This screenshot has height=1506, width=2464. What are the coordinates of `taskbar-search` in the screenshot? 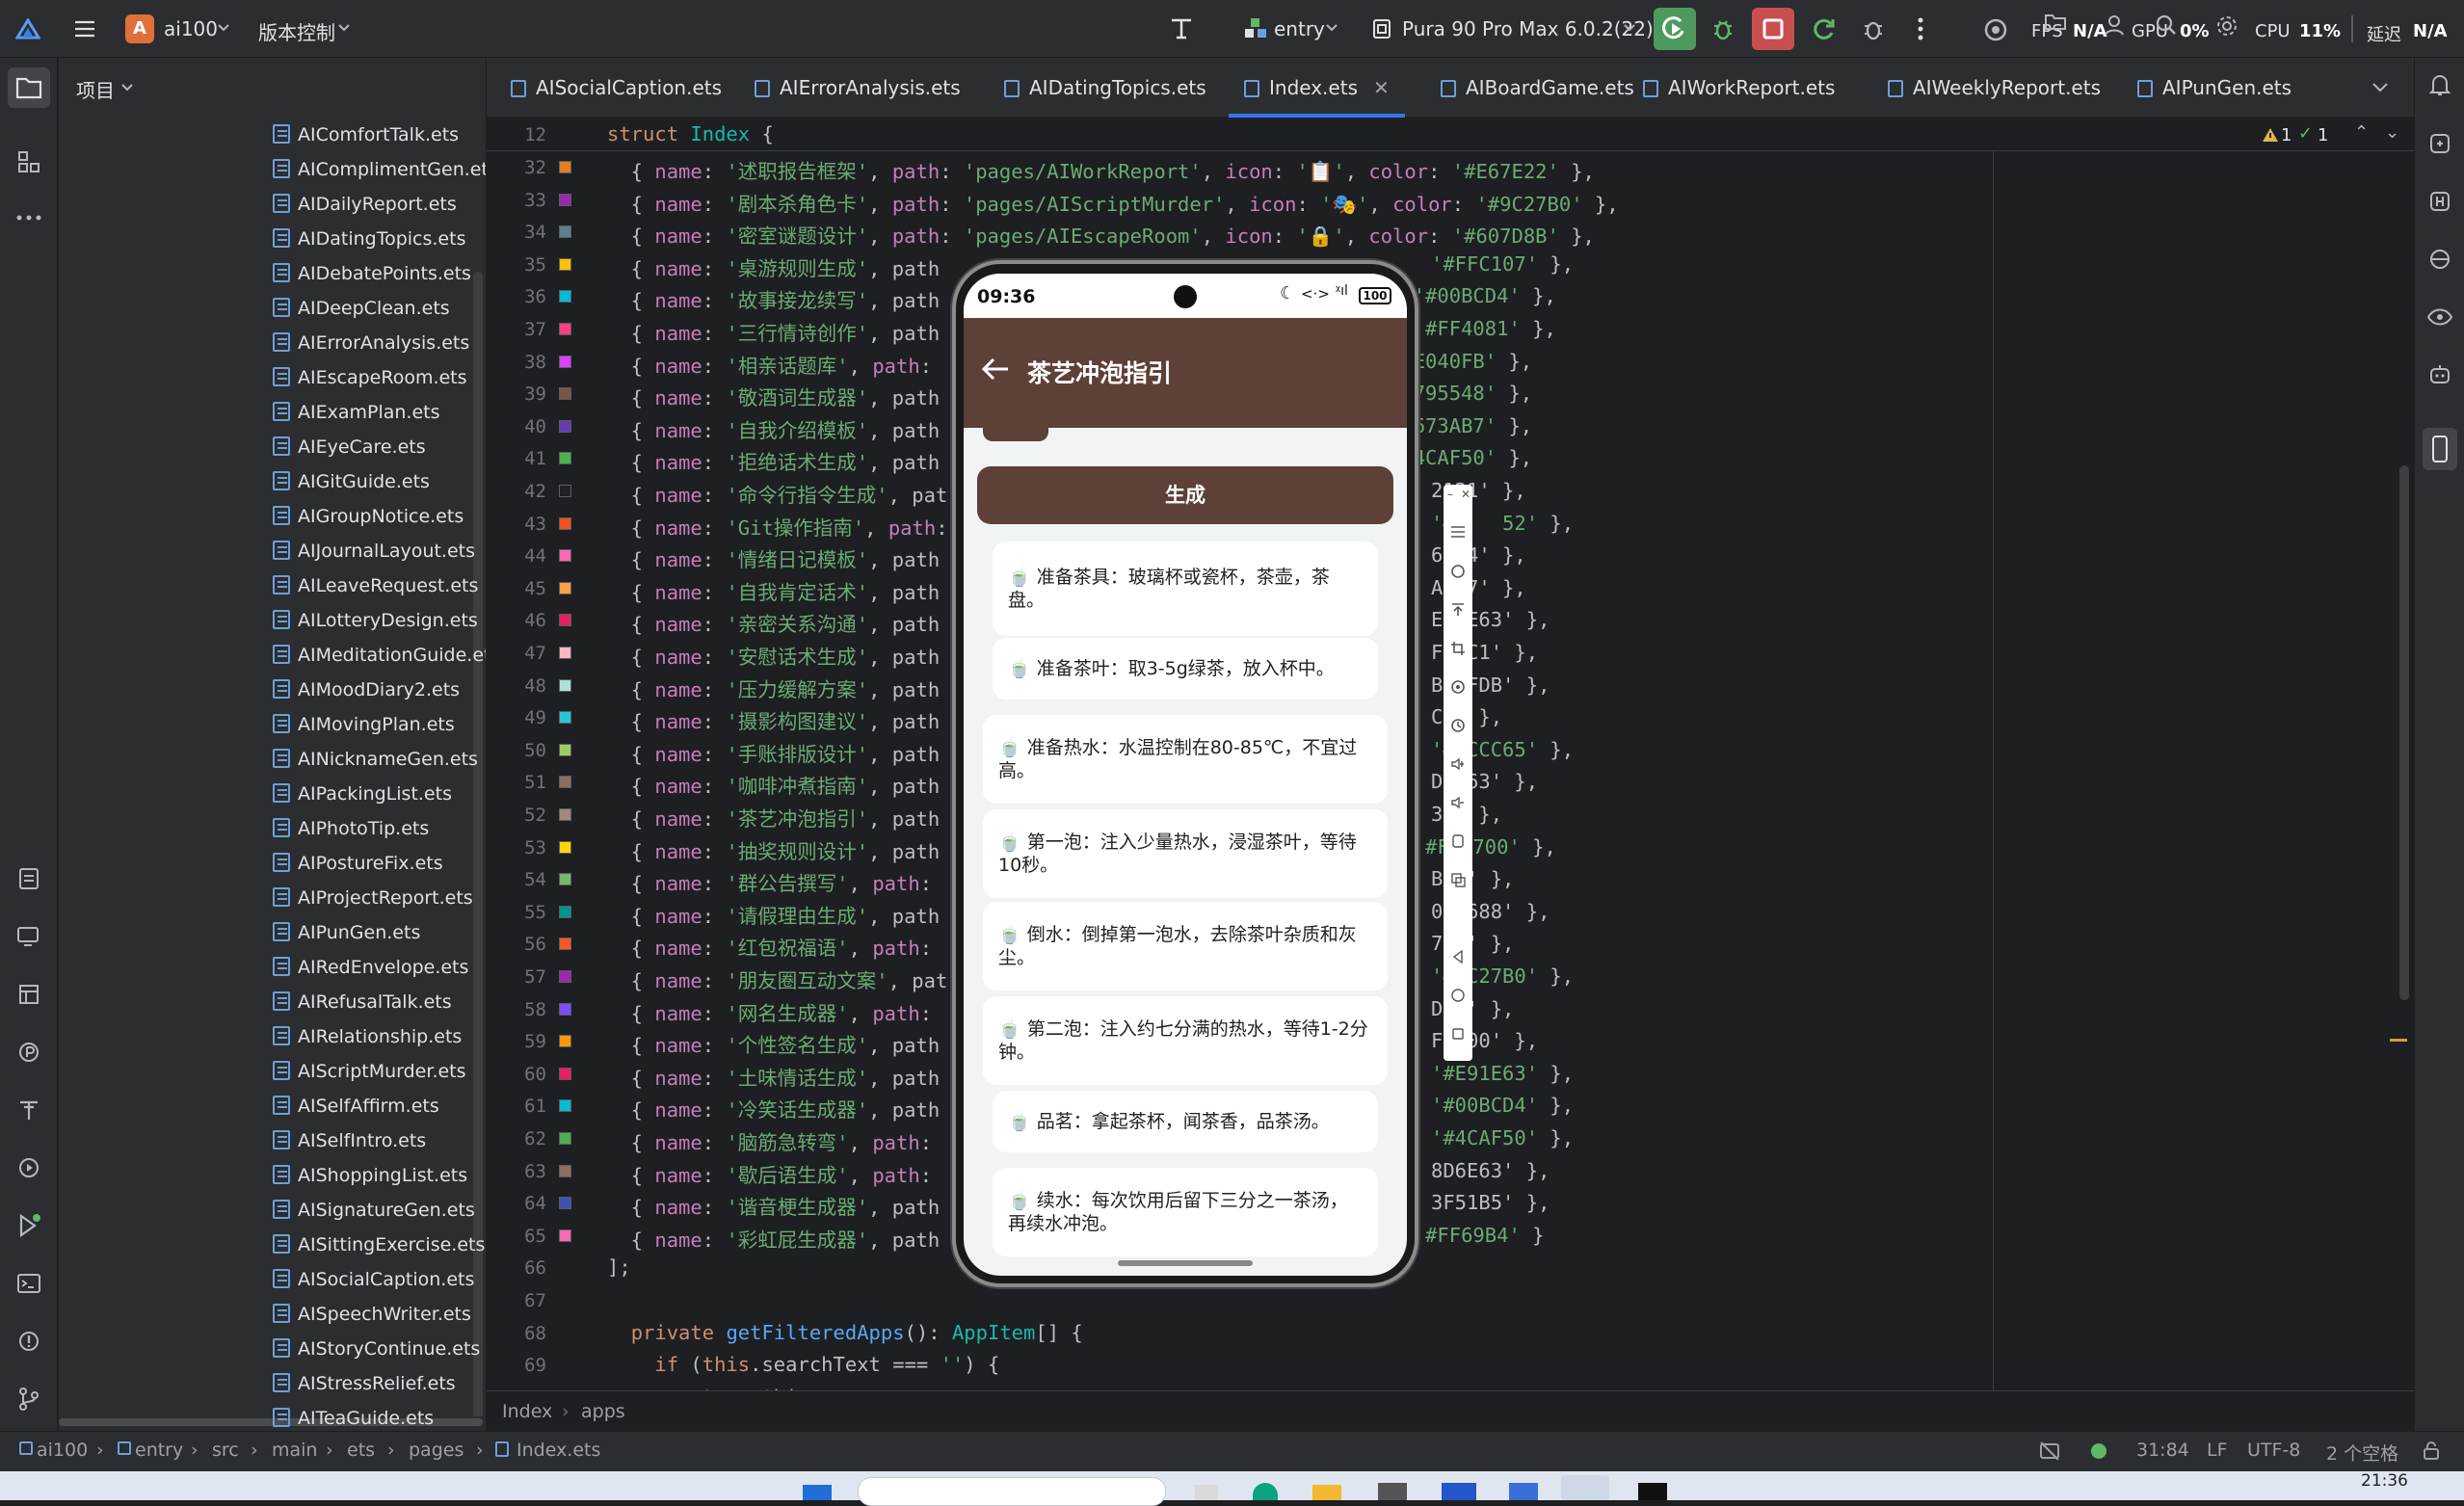 It's located at (1012, 1491).